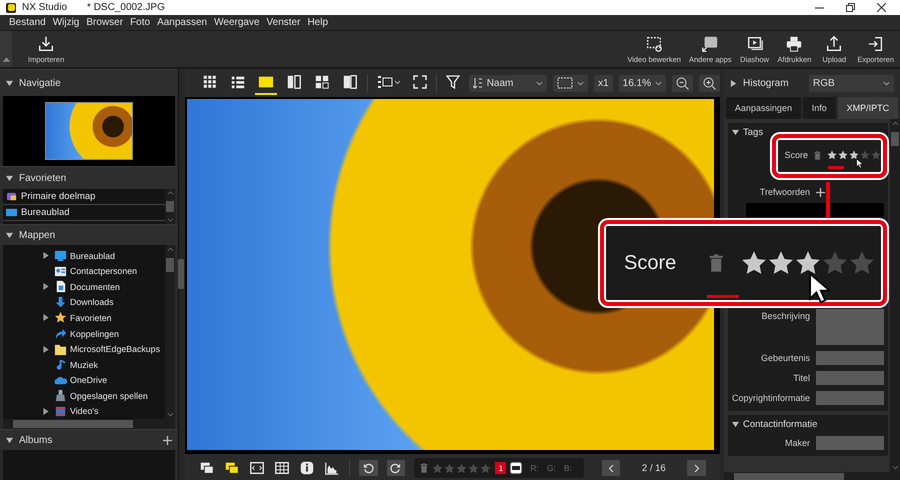 The width and height of the screenshot is (900, 480). What do you see at coordinates (534, 468) in the screenshot?
I see `rgb-readout: R:` at bounding box center [534, 468].